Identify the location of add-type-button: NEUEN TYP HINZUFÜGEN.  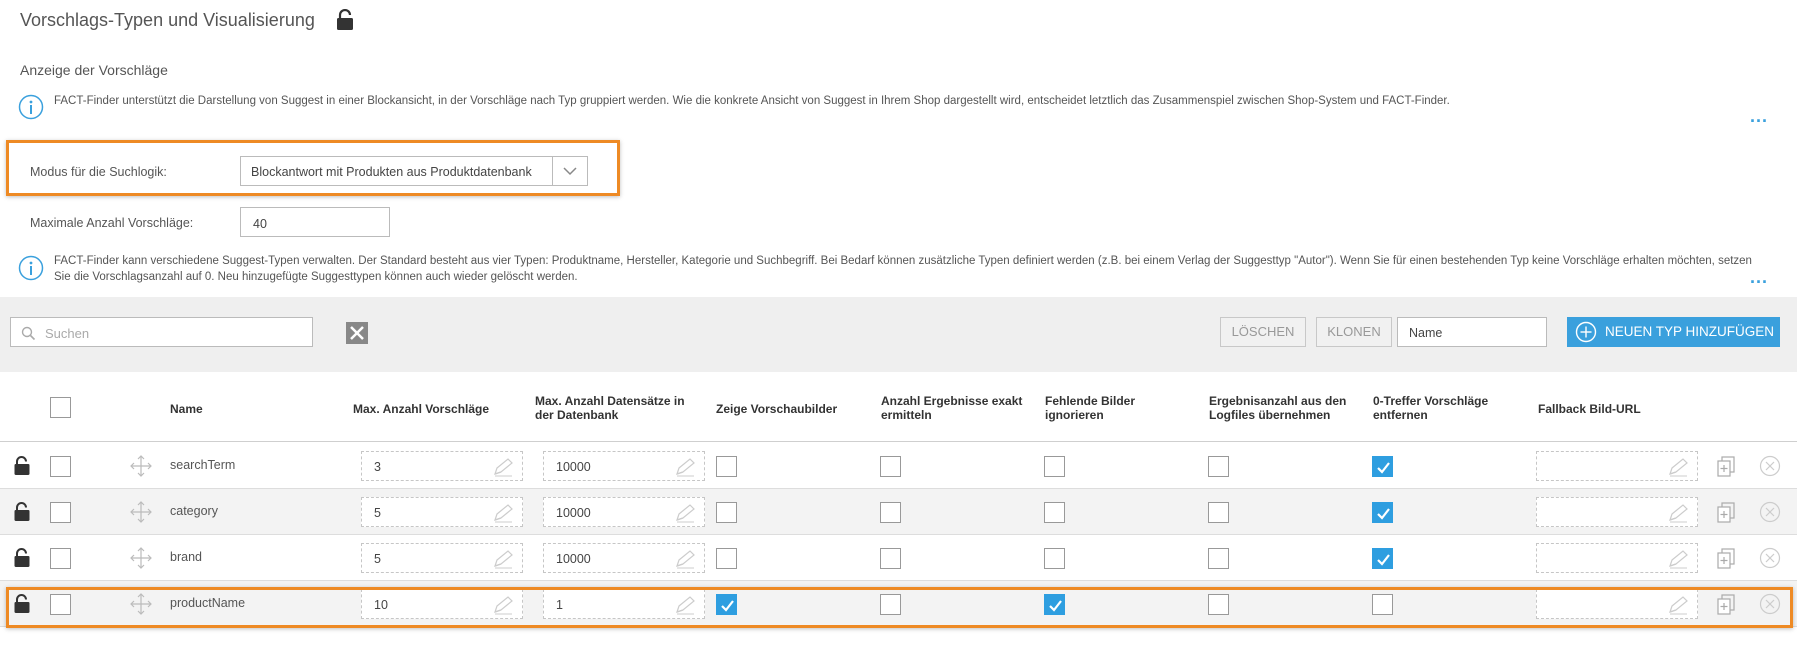
(1673, 332).